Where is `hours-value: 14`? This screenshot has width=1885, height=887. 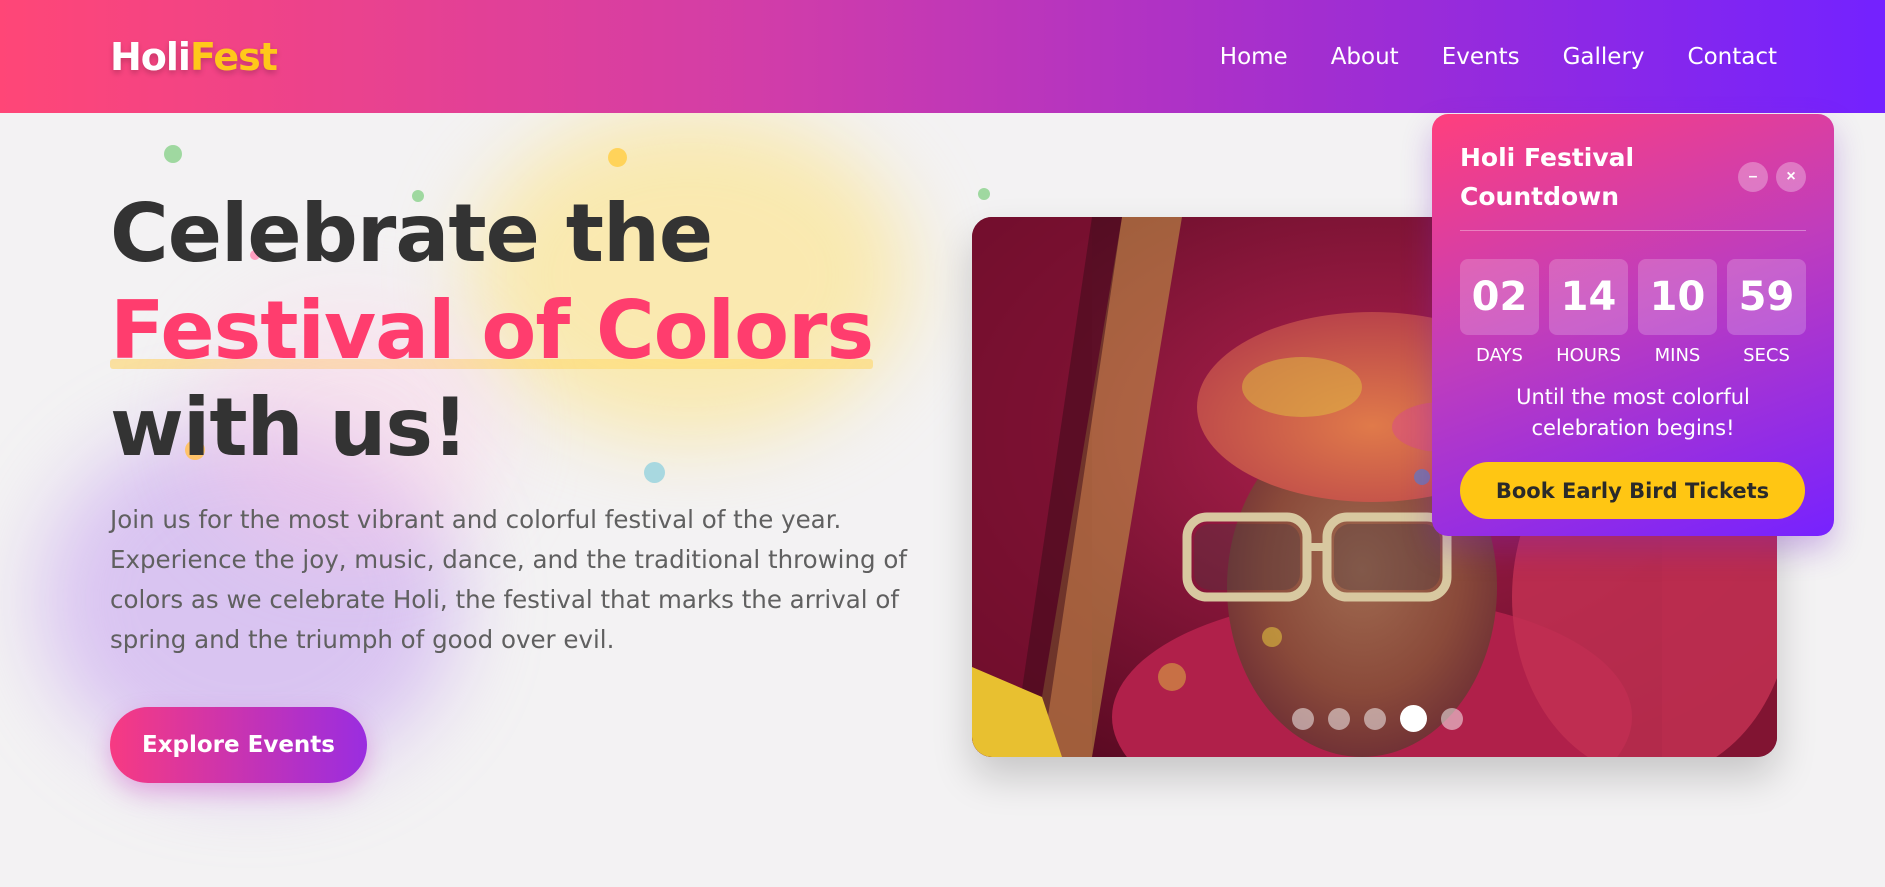 hours-value: 14 is located at coordinates (1588, 297).